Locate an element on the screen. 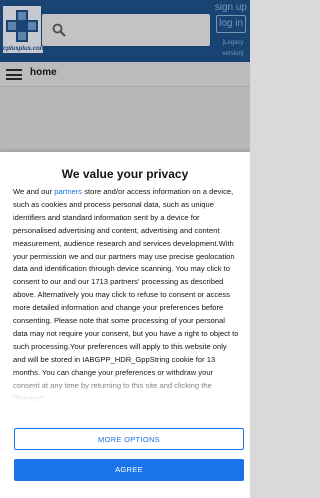  more-options-button: MORE OPTIONS is located at coordinates (129, 439).